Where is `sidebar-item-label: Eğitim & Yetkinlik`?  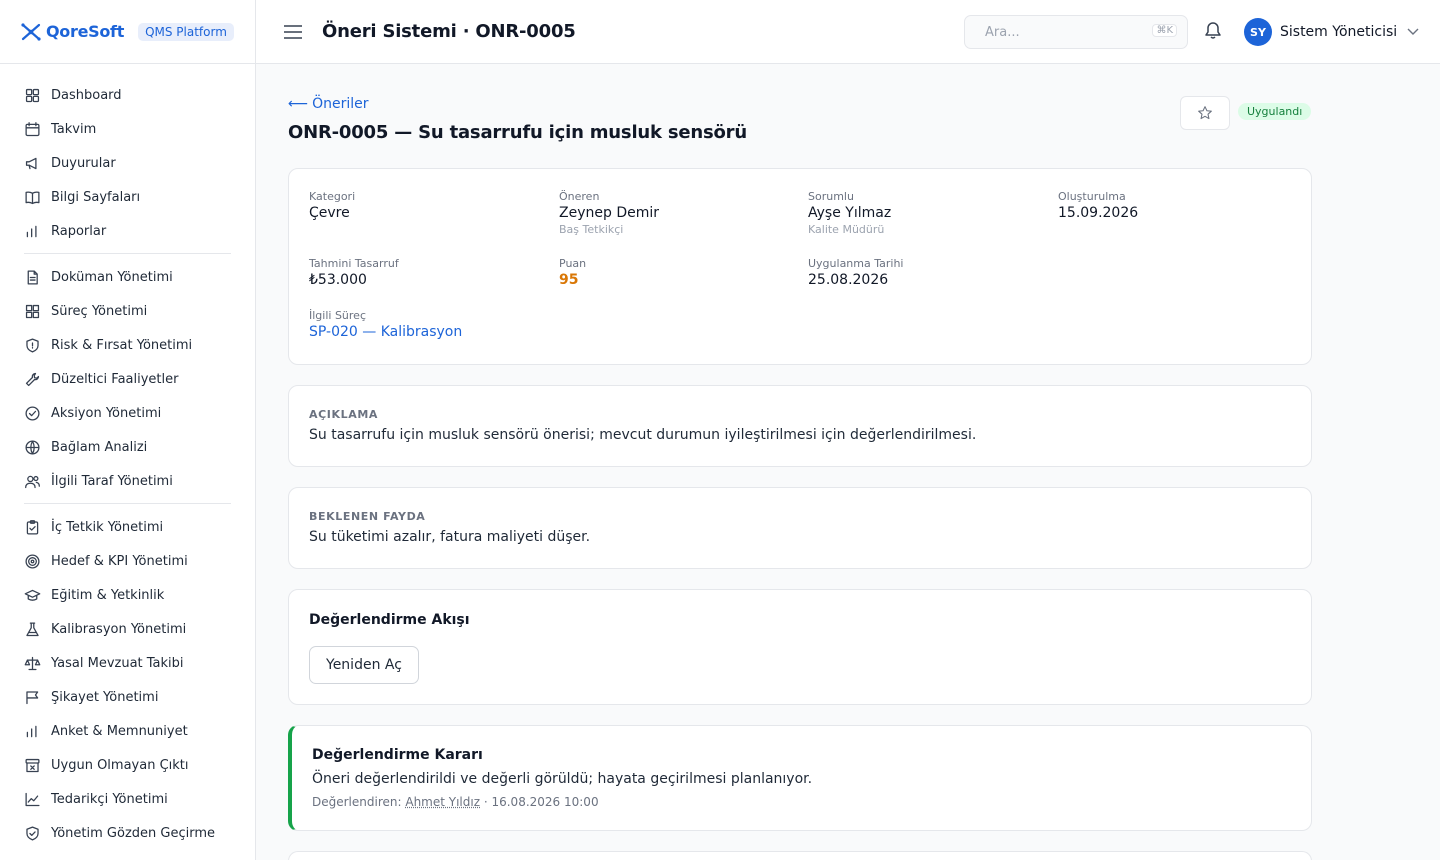 sidebar-item-label: Eğitim & Yetkinlik is located at coordinates (108, 595).